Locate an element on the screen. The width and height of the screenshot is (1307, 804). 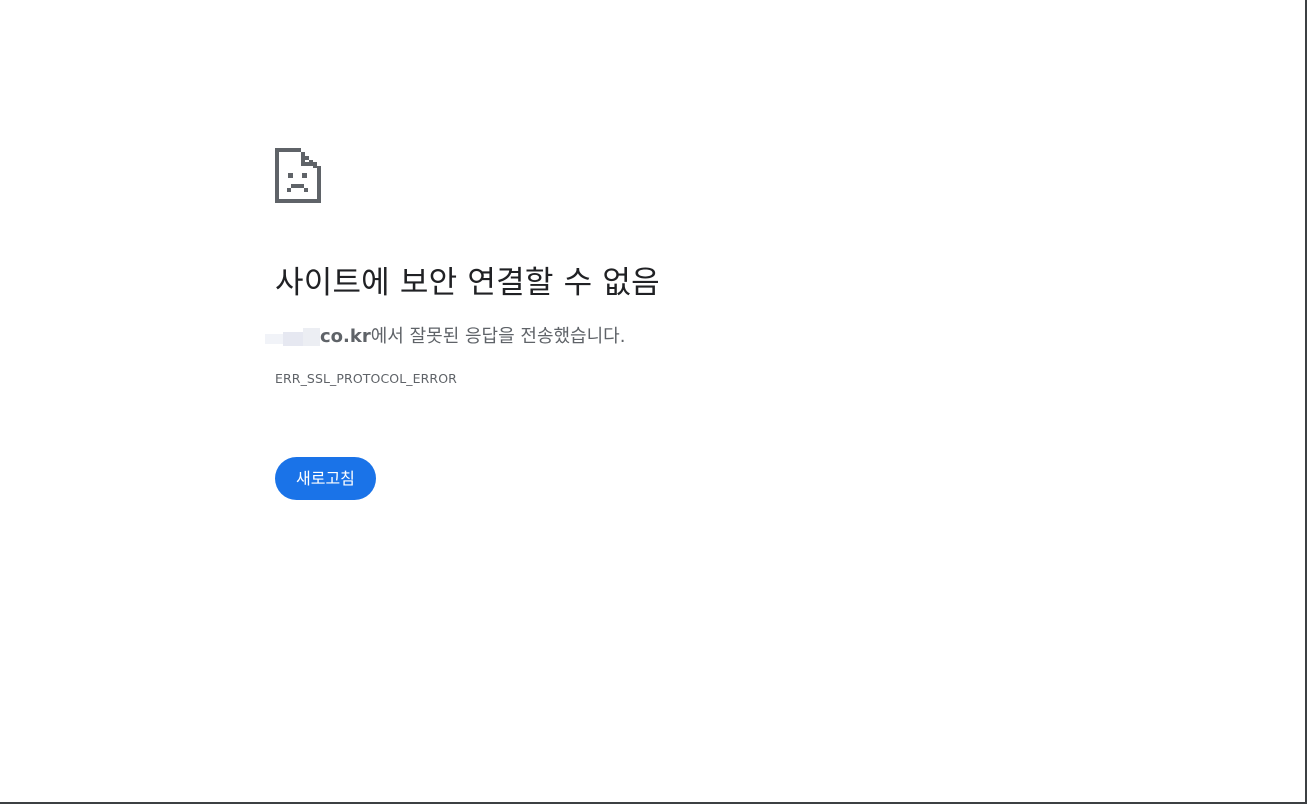
error-title: 사이트에 보안 연결할 수 없음 is located at coordinates (467, 283).